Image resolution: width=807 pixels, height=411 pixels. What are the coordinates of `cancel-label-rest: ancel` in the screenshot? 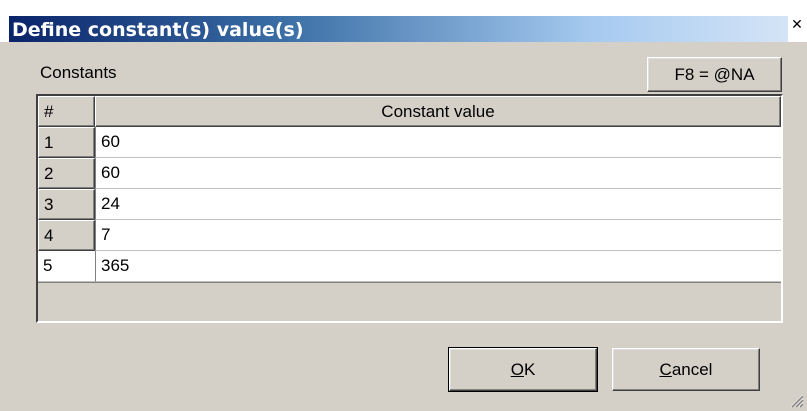 It's located at (692, 369).